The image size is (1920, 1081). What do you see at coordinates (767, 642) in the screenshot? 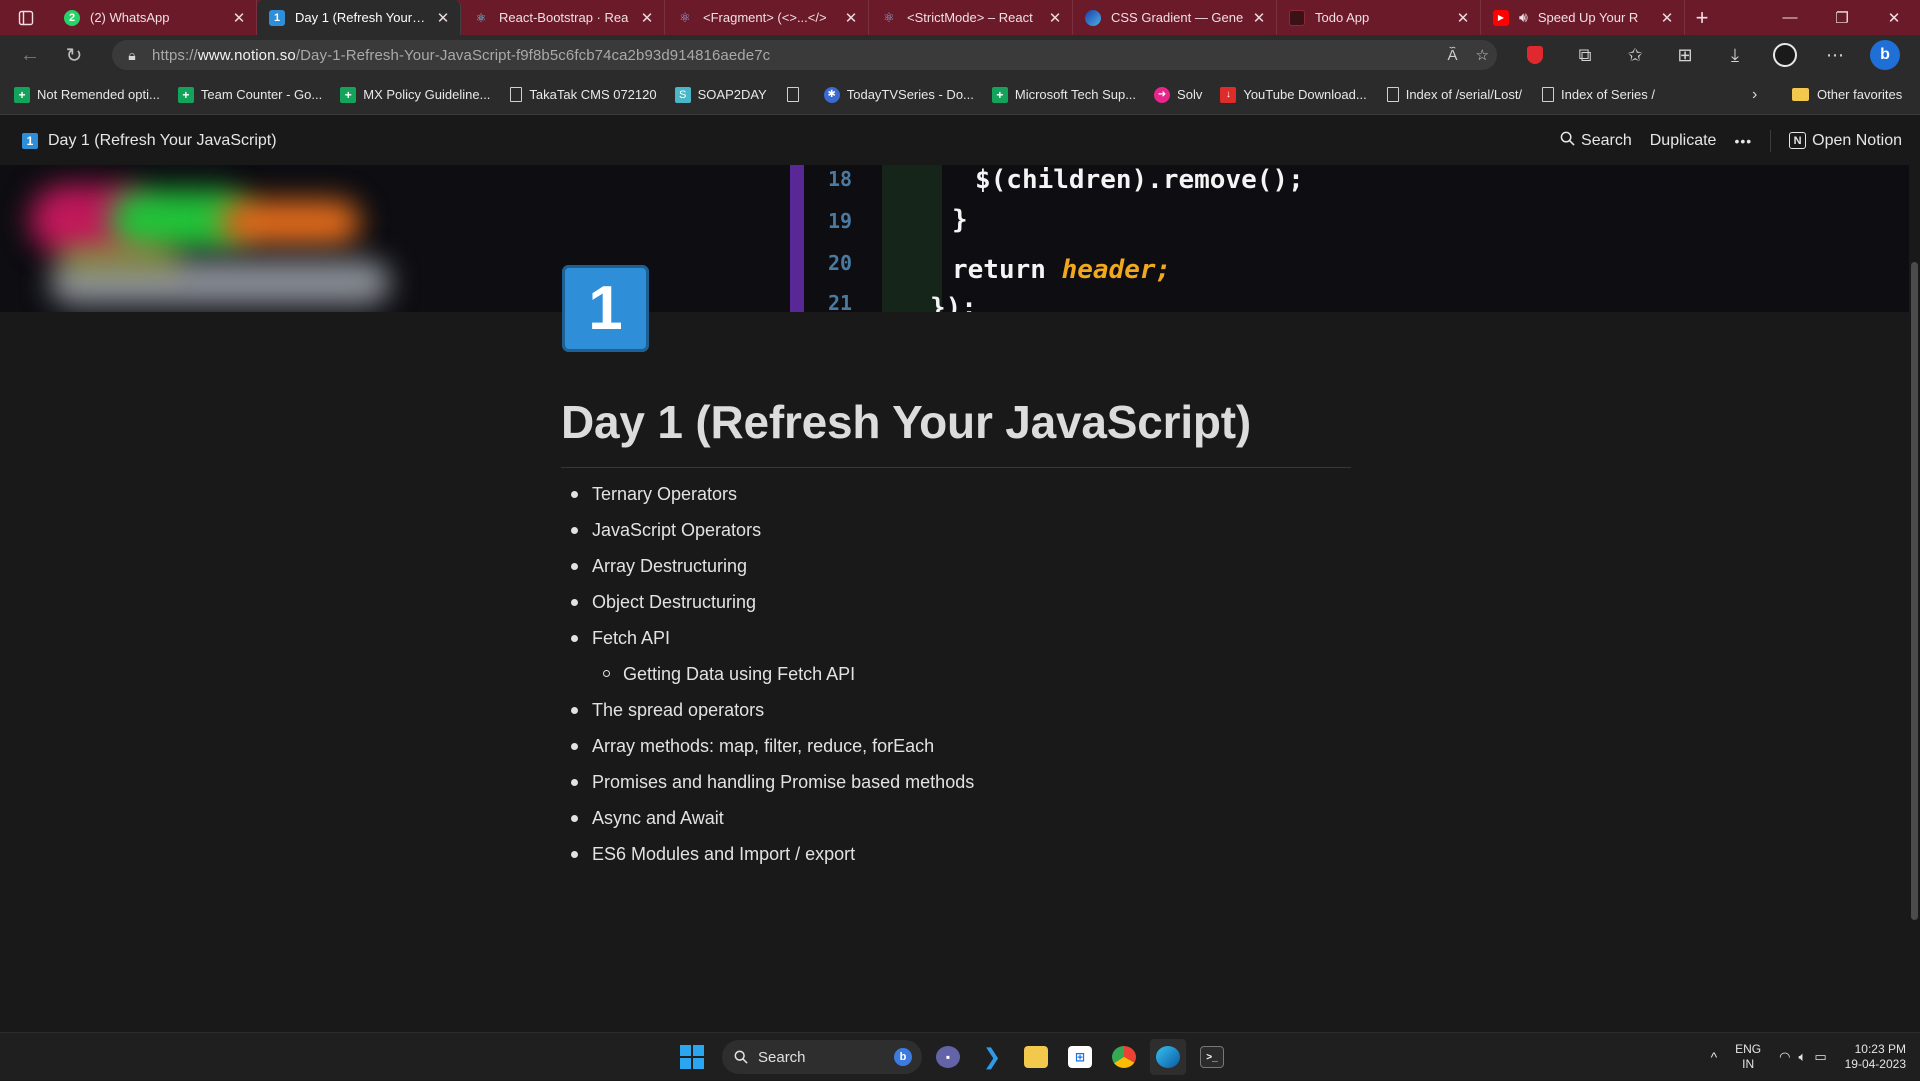
I see `list-item: Fetch API` at bounding box center [767, 642].